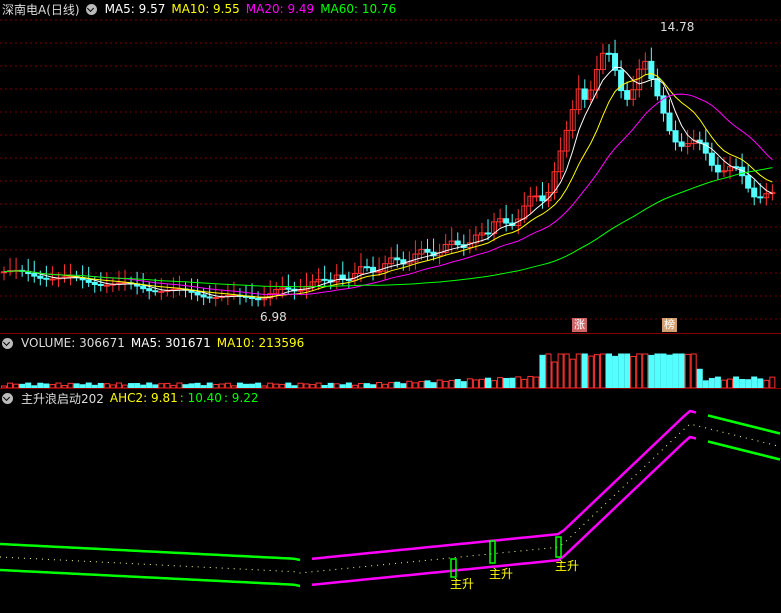  I want to click on upper-band-green-end, so click(744, 424).